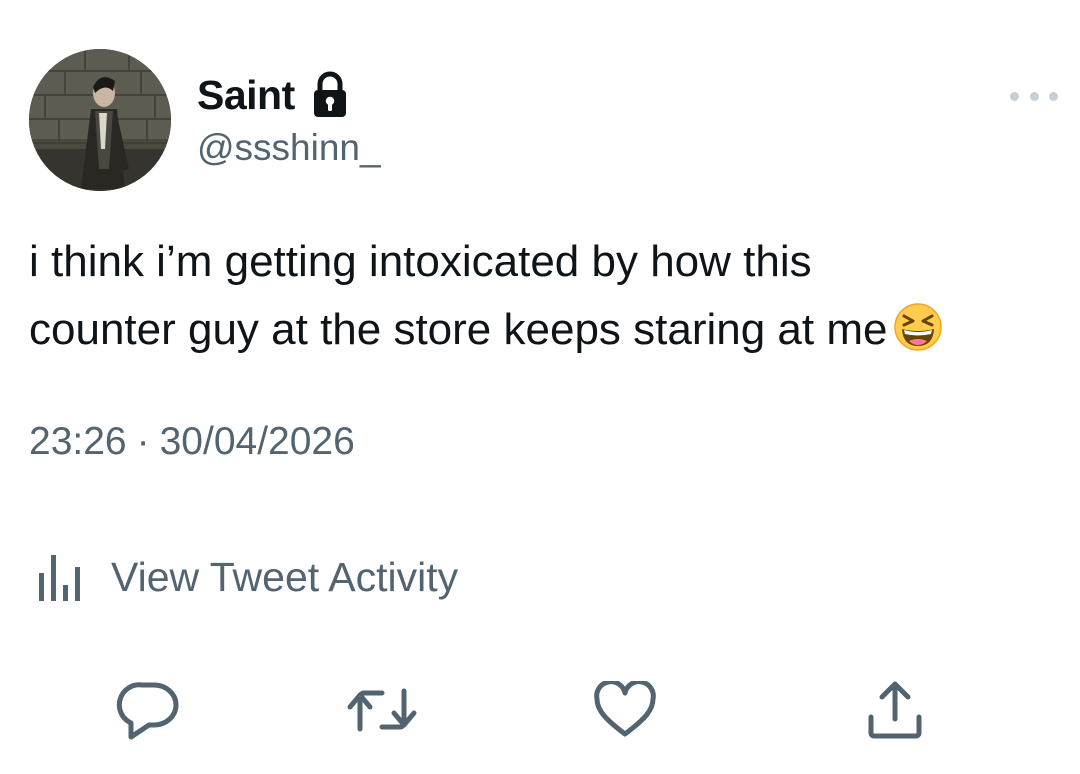  Describe the element at coordinates (64, 577) in the screenshot. I see `bar-chart-icon` at that location.